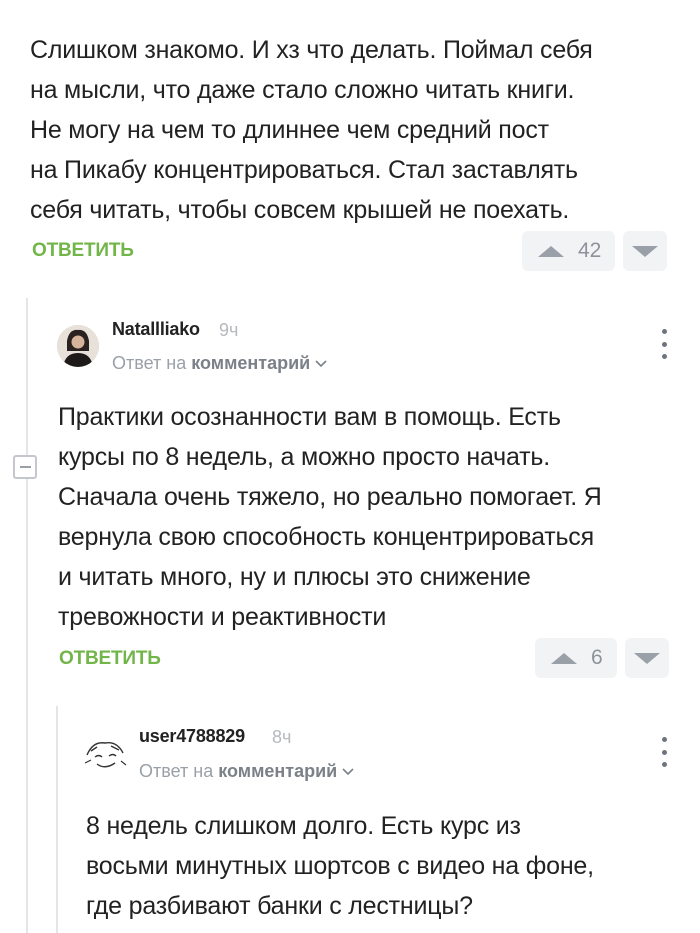  What do you see at coordinates (282, 737) in the screenshot?
I see `comment-3-time: 8ч` at bounding box center [282, 737].